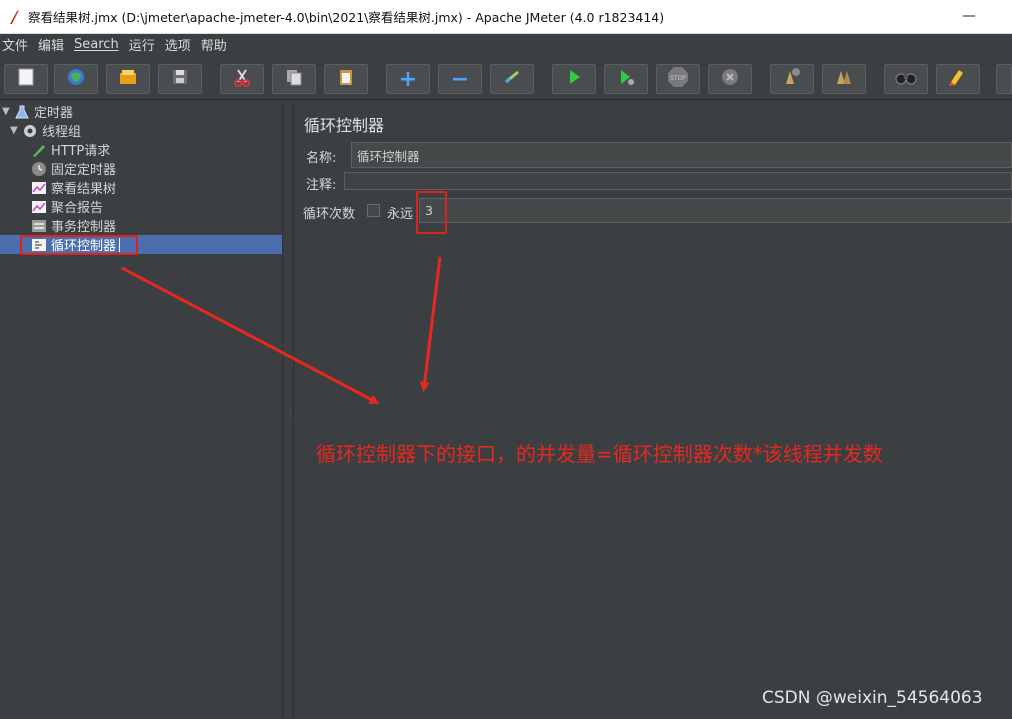 The image size is (1012, 719). I want to click on shutdown-icon, so click(730, 79).